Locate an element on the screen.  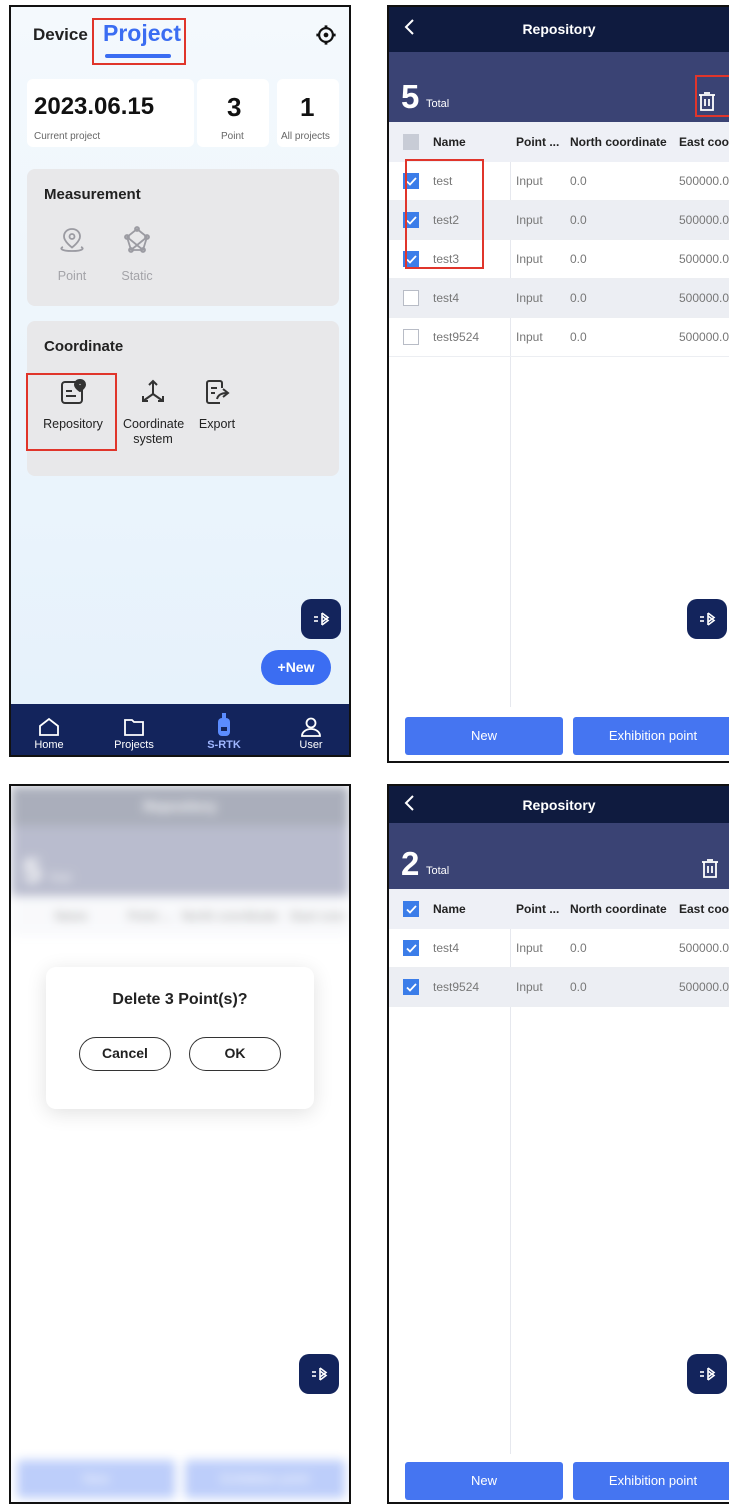
checkmark-icon is located at coordinates (411, 909).